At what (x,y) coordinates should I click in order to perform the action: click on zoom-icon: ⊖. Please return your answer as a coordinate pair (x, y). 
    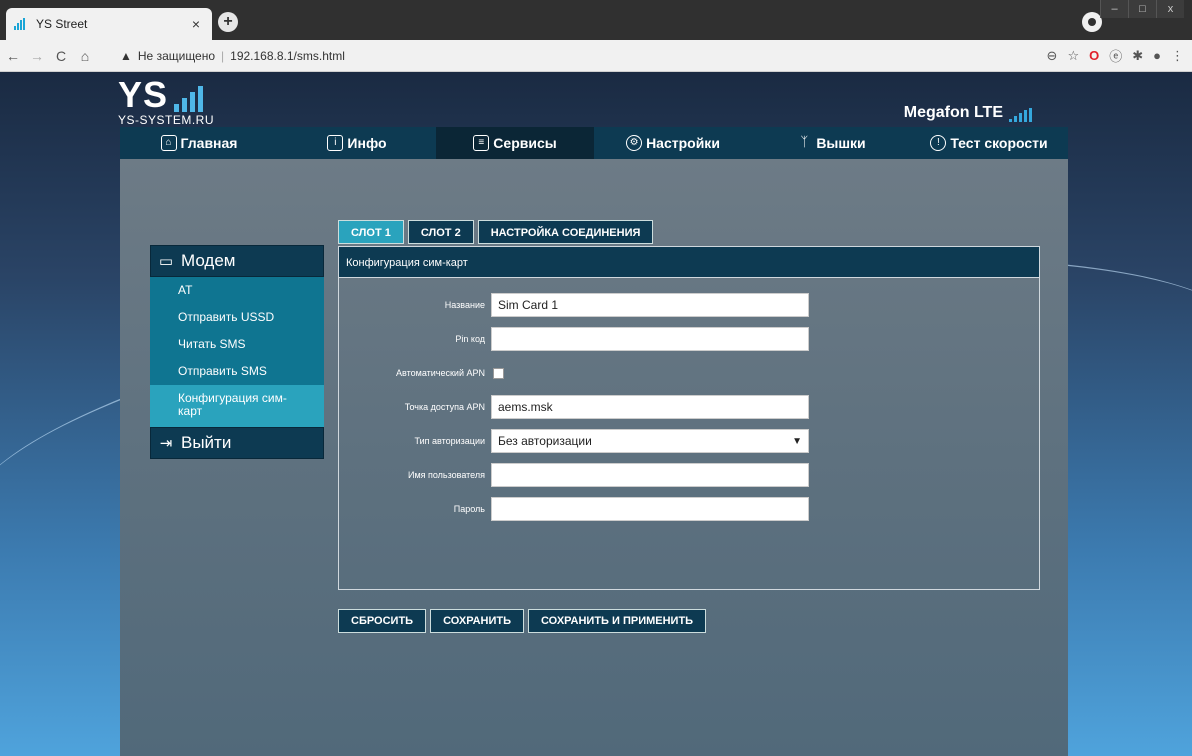
    Looking at the image, I should click on (1052, 56).